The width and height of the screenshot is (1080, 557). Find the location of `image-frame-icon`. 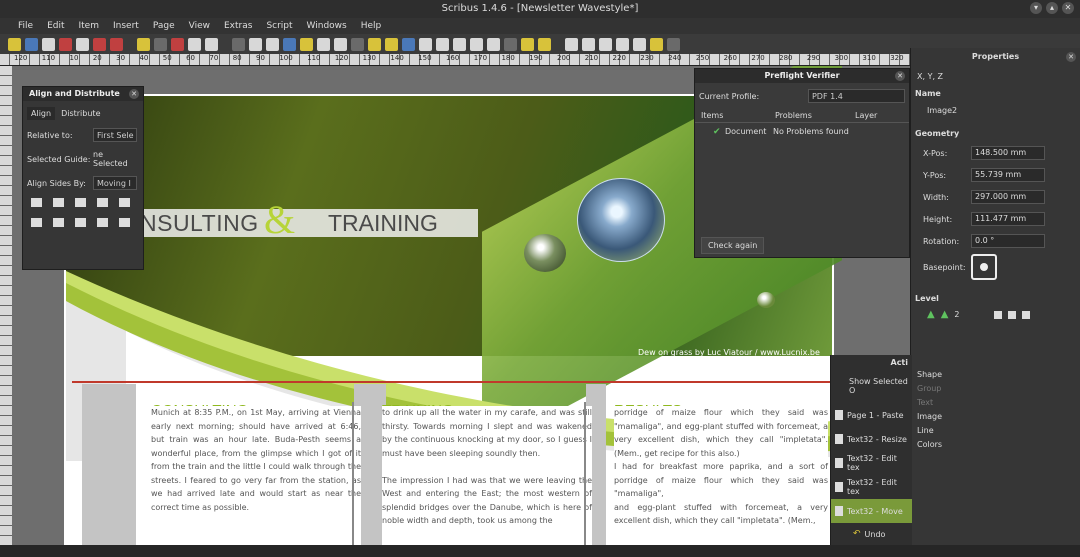

image-frame-icon is located at coordinates (272, 44).